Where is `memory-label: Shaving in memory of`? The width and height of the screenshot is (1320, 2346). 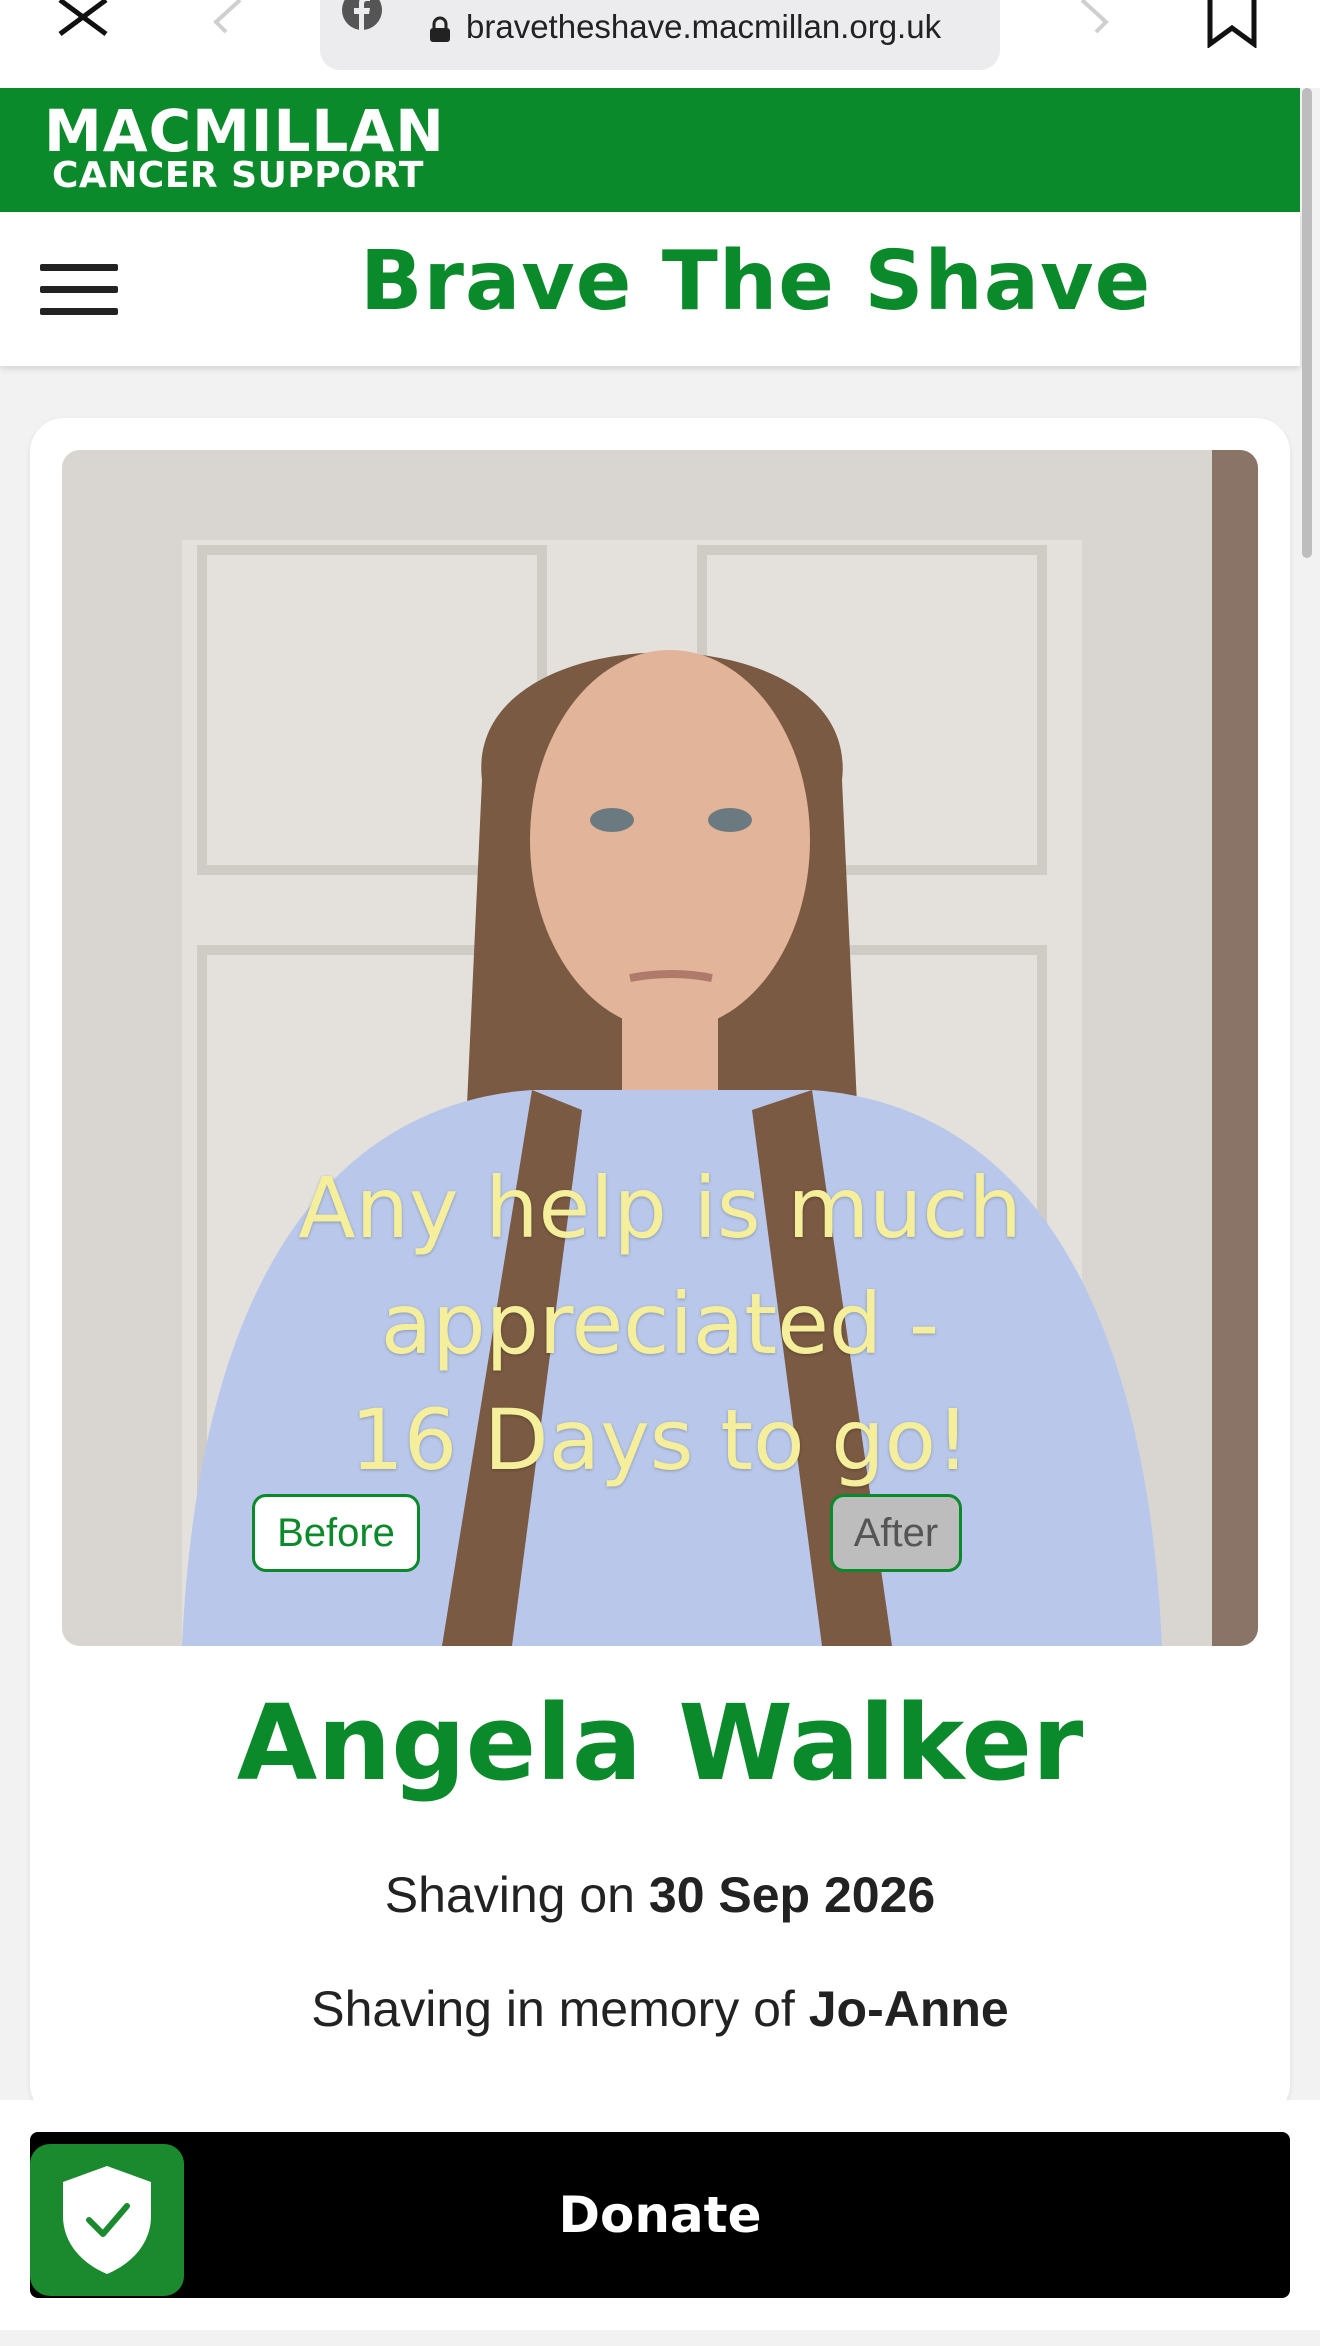 memory-label: Shaving in memory of is located at coordinates (553, 2009).